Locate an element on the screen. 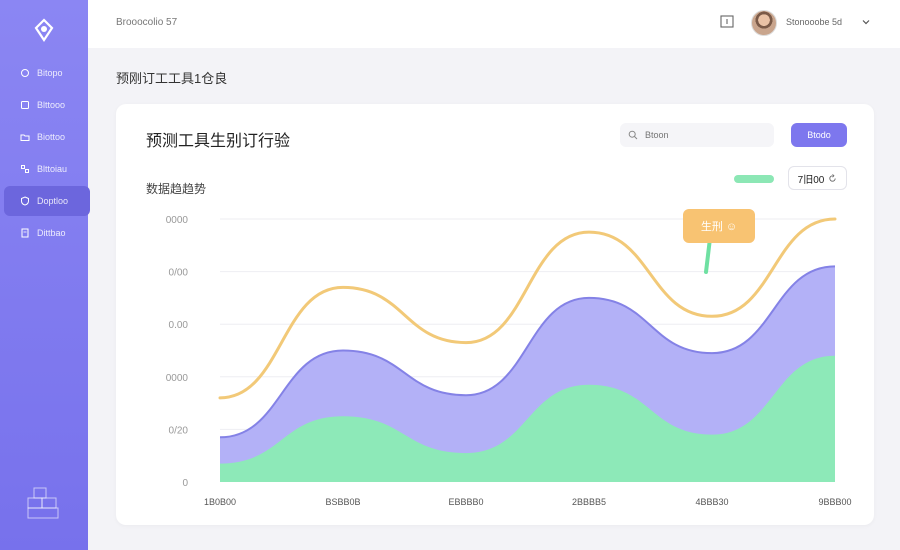 The height and width of the screenshot is (550, 900). sidebar-item-2: Biottoo is located at coordinates (47, 137).